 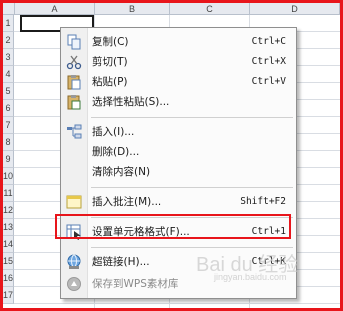 I want to click on menu-item-copy: 复制(C) Ctrl+C, so click(x=178, y=42).